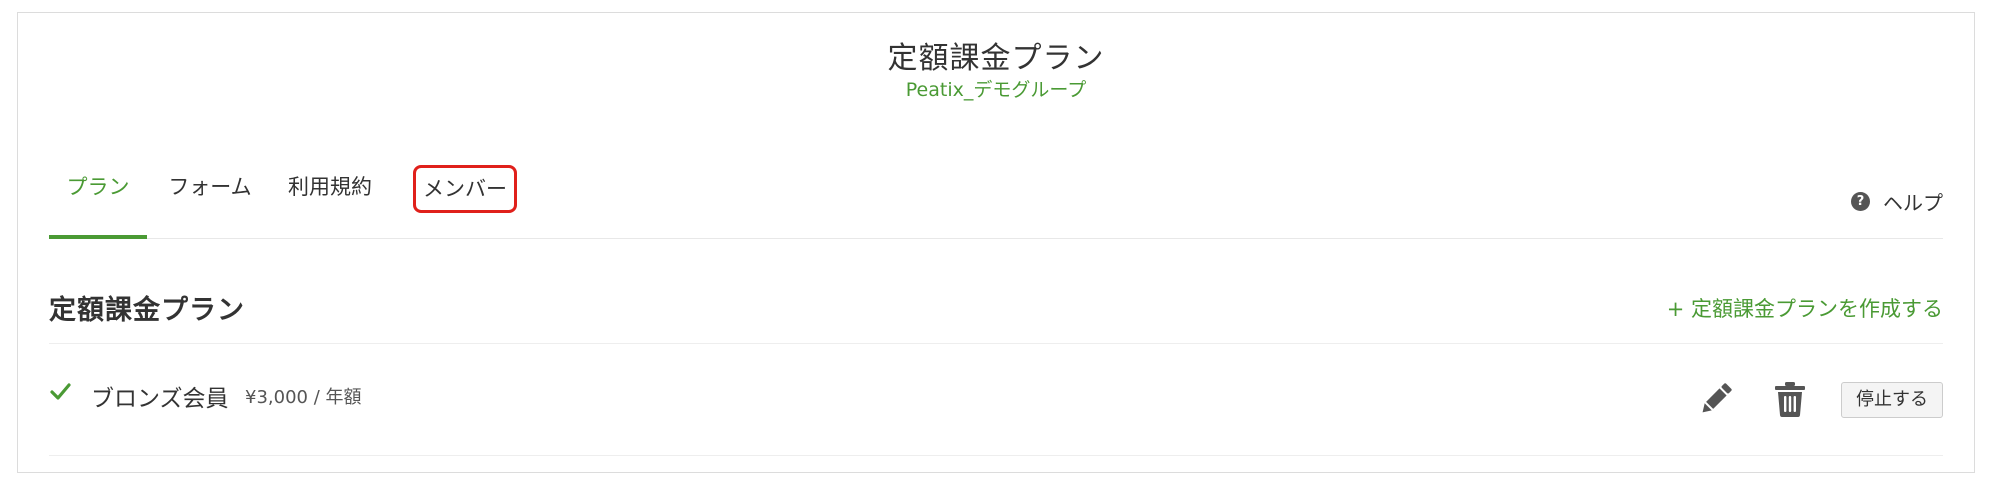  Describe the element at coordinates (60, 391) in the screenshot. I see `check-icon` at that location.